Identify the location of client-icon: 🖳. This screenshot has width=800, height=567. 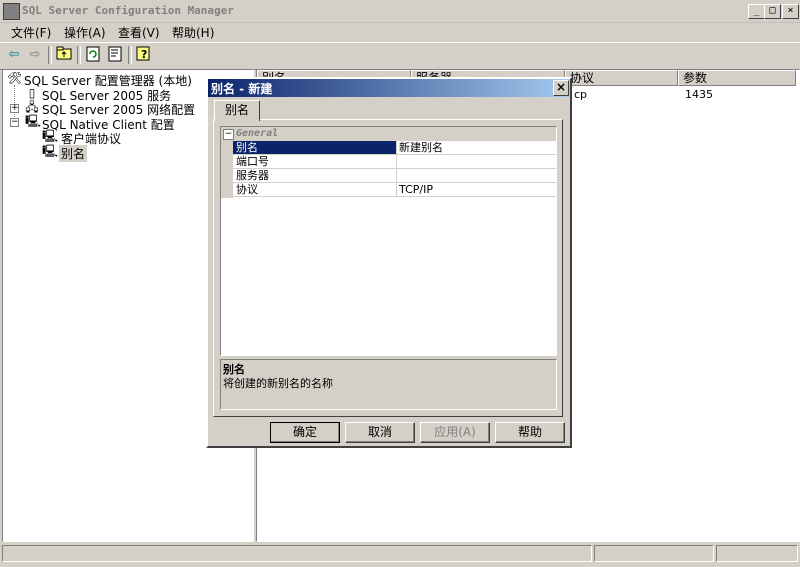
(33, 121).